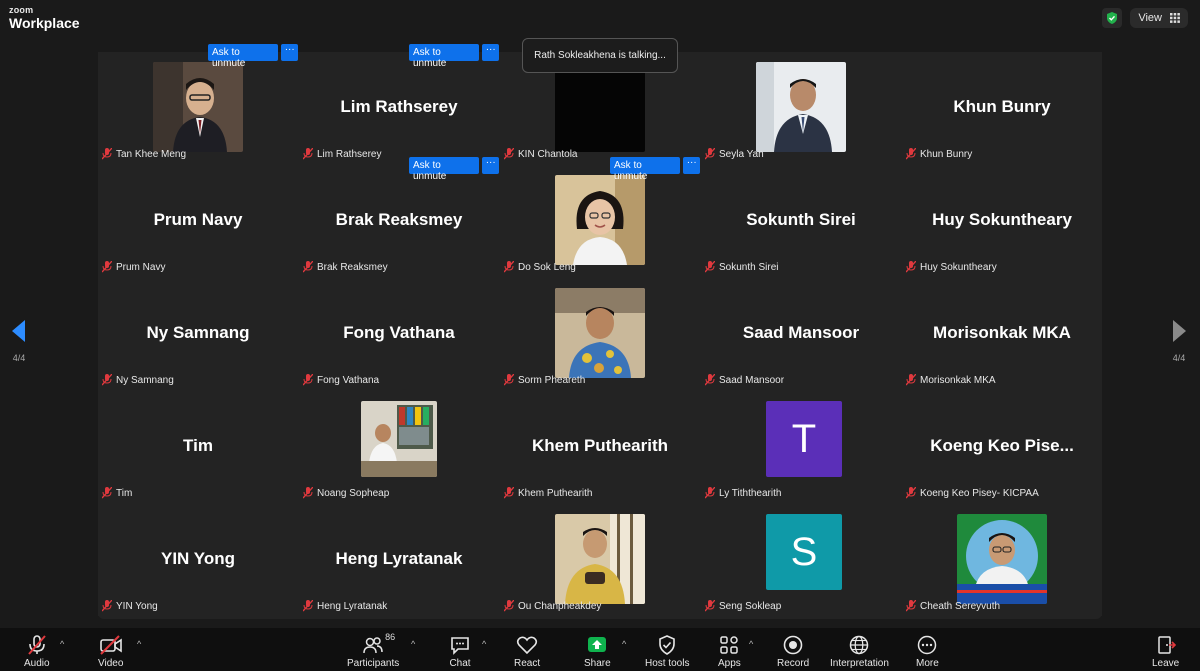  Describe the element at coordinates (110, 651) in the screenshot. I see `video-button: Video` at that location.